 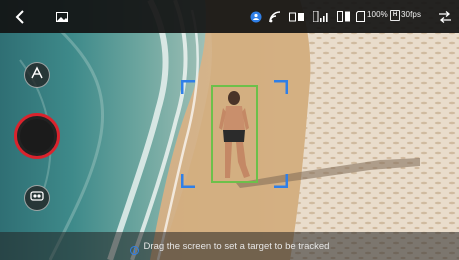 What do you see at coordinates (411, 14) in the screenshot?
I see `frame-rate: 30fps` at bounding box center [411, 14].